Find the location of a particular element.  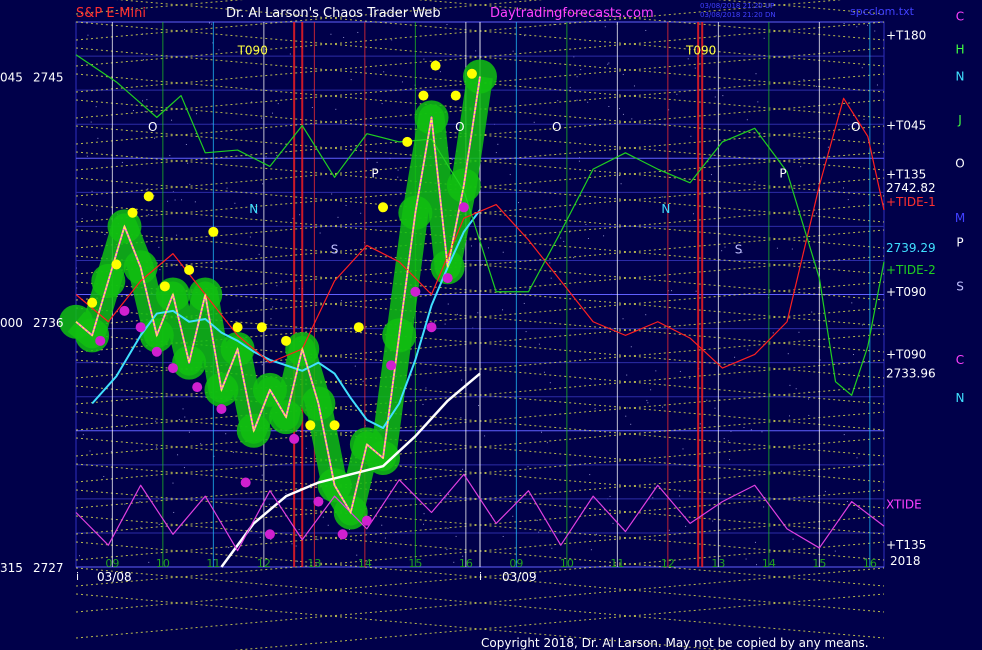

right-label: 2739.29 is located at coordinates (911, 248).